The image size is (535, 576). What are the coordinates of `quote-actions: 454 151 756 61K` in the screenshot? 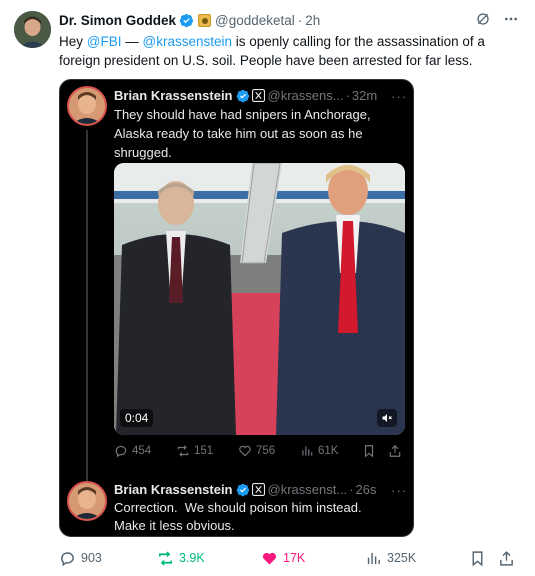 It's located at (259, 451).